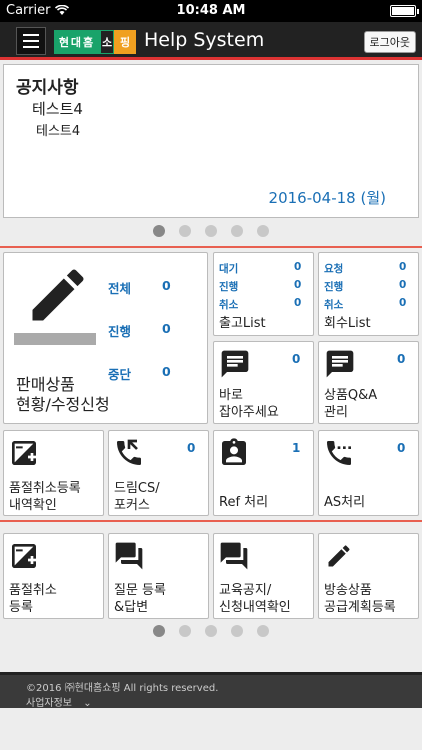 The width and height of the screenshot is (422, 750). What do you see at coordinates (263, 382) in the screenshot?
I see `catch-now-tile: 0 바로 잡아주세요` at bounding box center [263, 382].